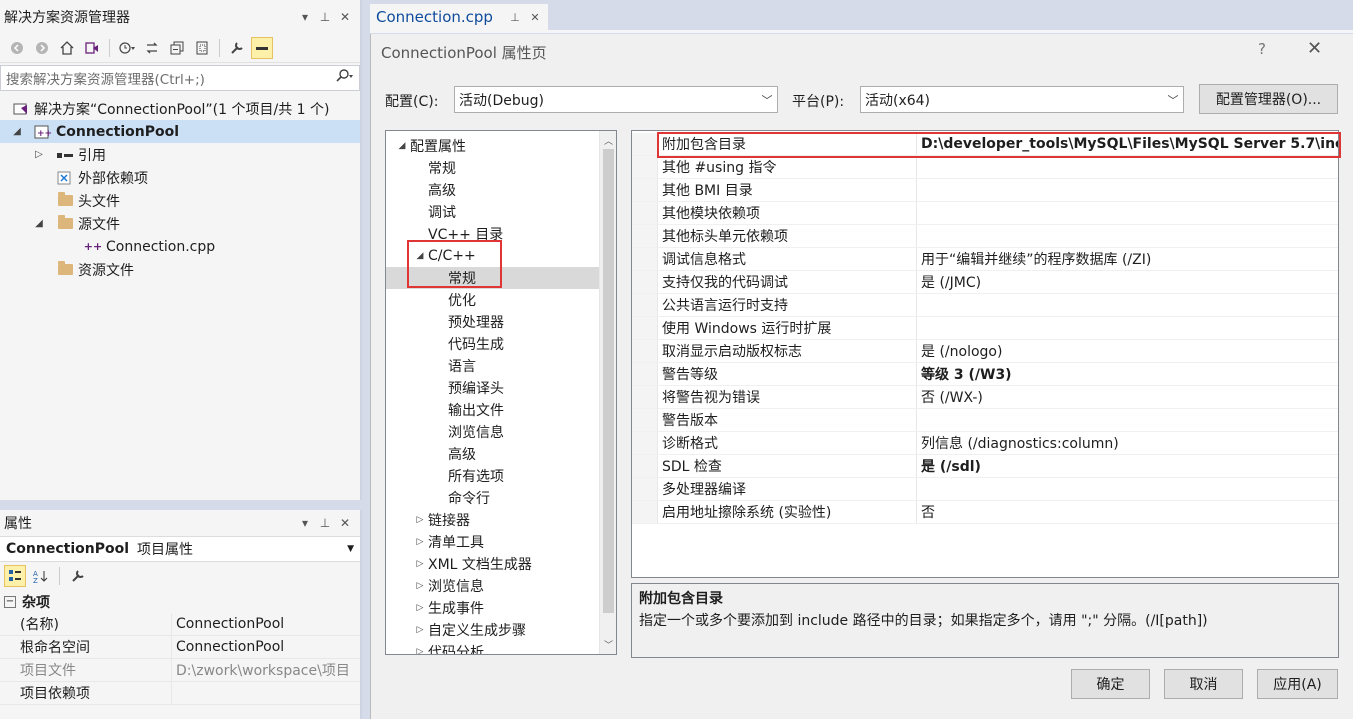 This screenshot has width=1353, height=719. I want to click on nav-tree-item: ◢ 配置属性, so click(501, 146).